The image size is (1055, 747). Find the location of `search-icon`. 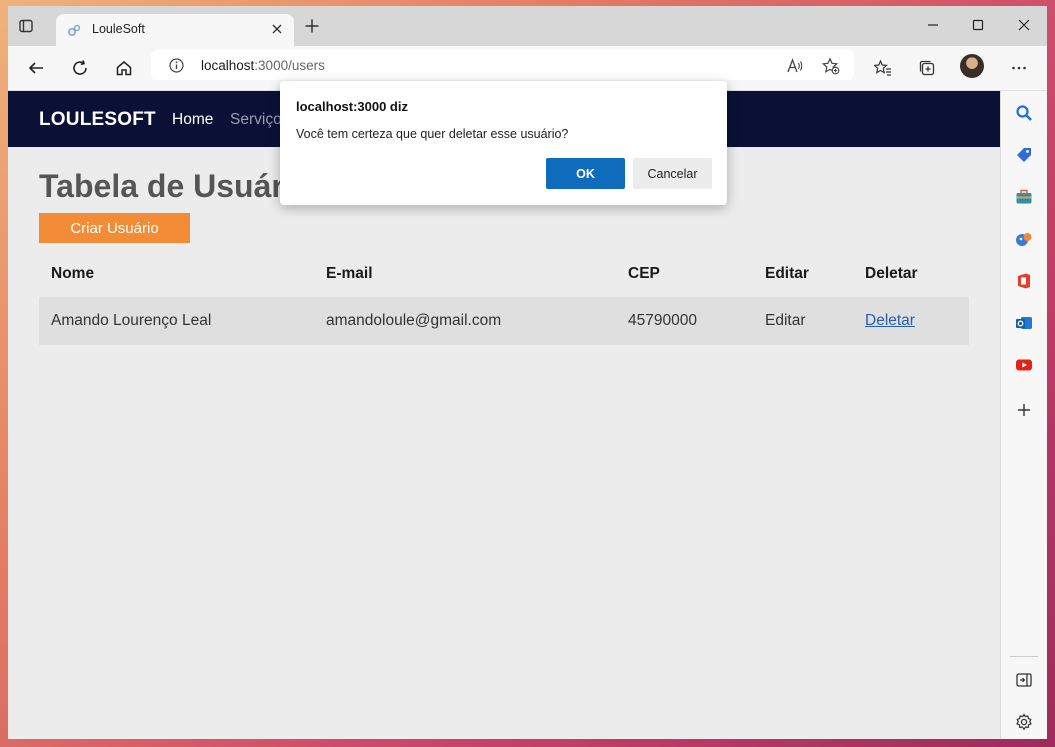

search-icon is located at coordinates (1024, 113).